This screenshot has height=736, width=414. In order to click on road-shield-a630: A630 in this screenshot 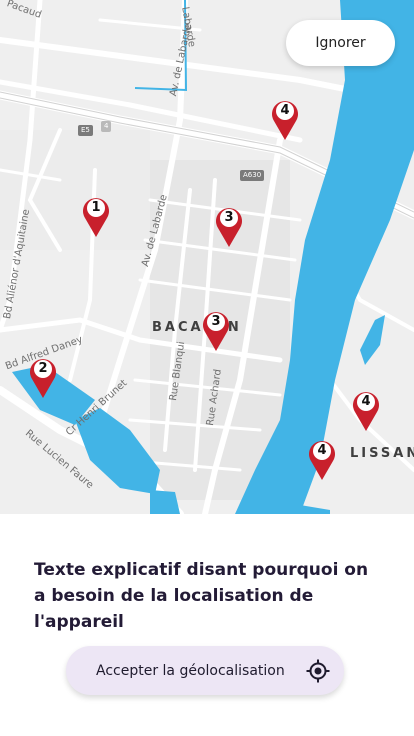, I will do `click(252, 175)`.